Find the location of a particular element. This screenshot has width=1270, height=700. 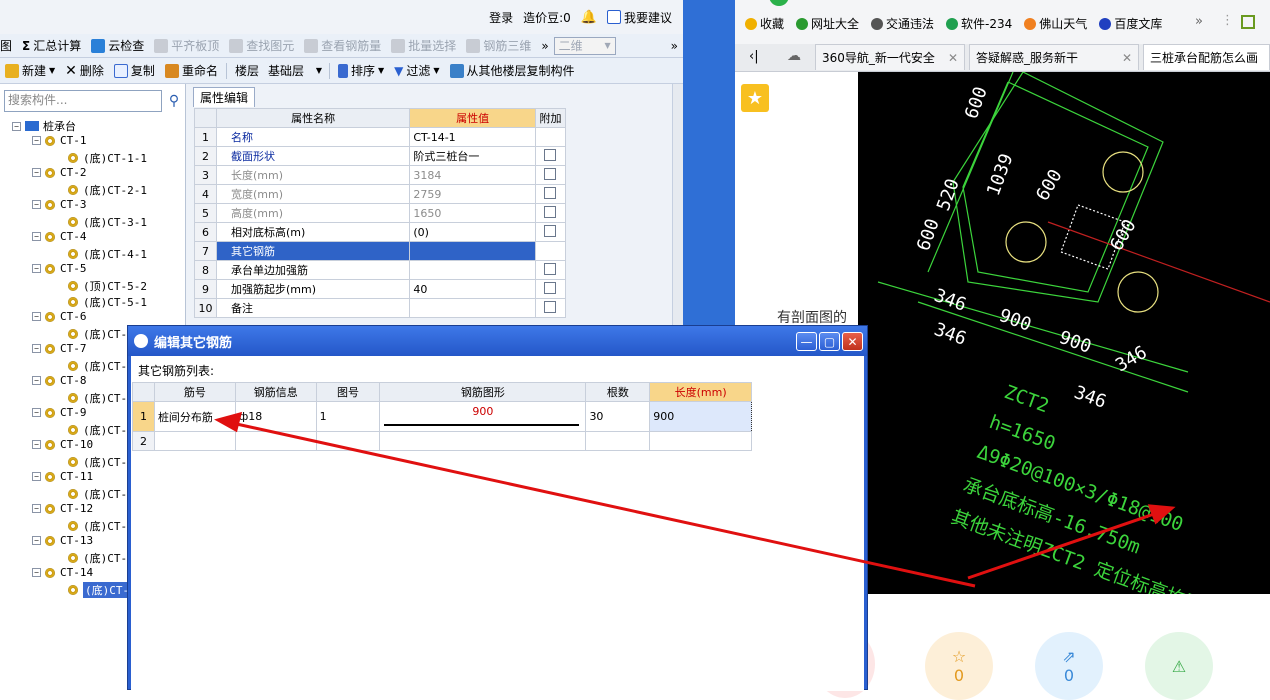

arrow-line-right is located at coordinates (1064, 545).